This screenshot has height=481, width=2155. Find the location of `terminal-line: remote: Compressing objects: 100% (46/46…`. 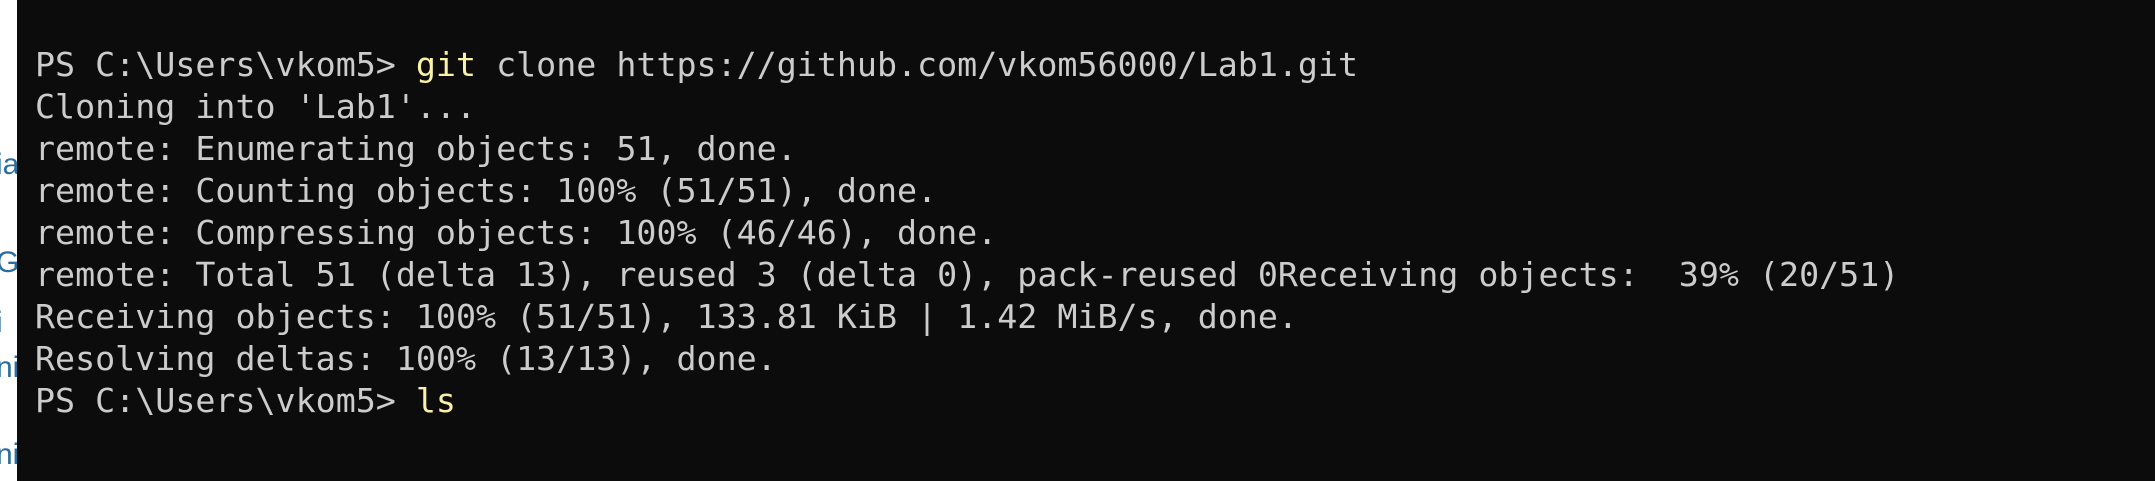

terminal-line: remote: Compressing objects: 100% (46/46… is located at coordinates (516, 232).